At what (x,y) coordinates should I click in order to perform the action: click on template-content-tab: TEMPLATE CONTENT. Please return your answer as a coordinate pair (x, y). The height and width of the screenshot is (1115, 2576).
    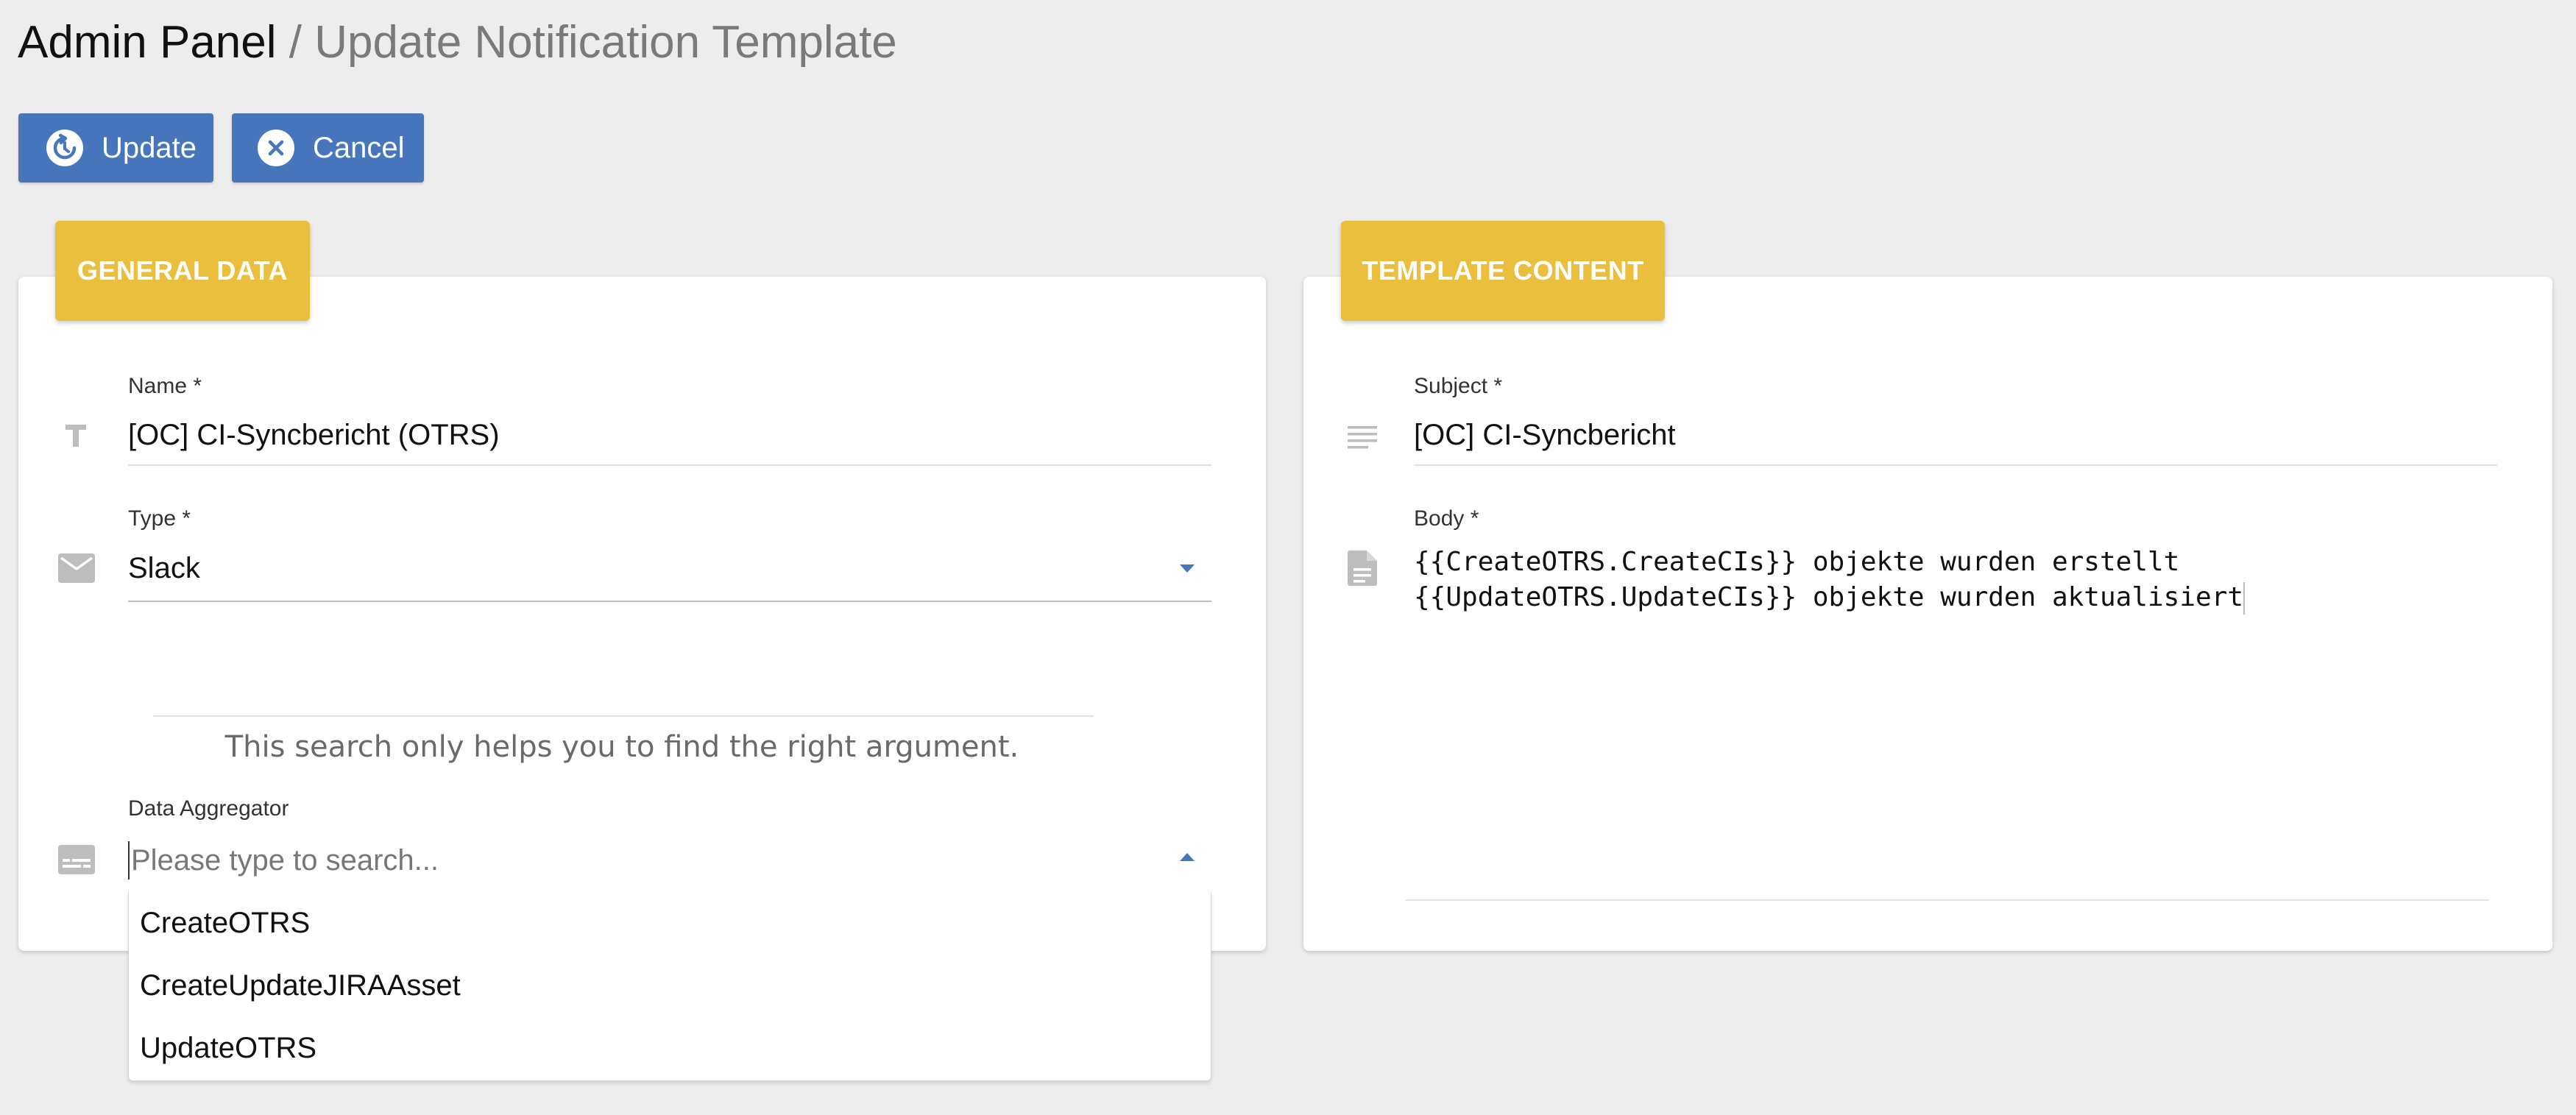
    Looking at the image, I should click on (1503, 271).